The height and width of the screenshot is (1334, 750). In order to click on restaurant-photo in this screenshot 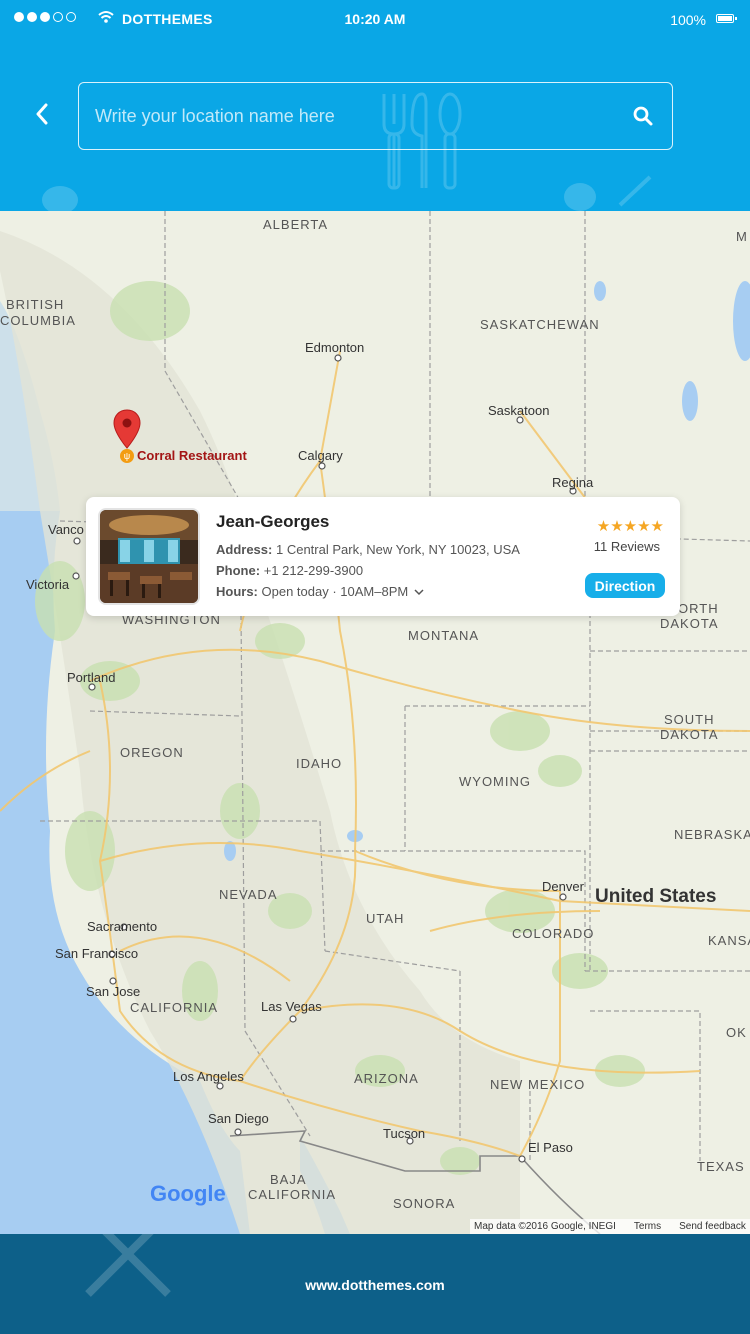, I will do `click(149, 556)`.